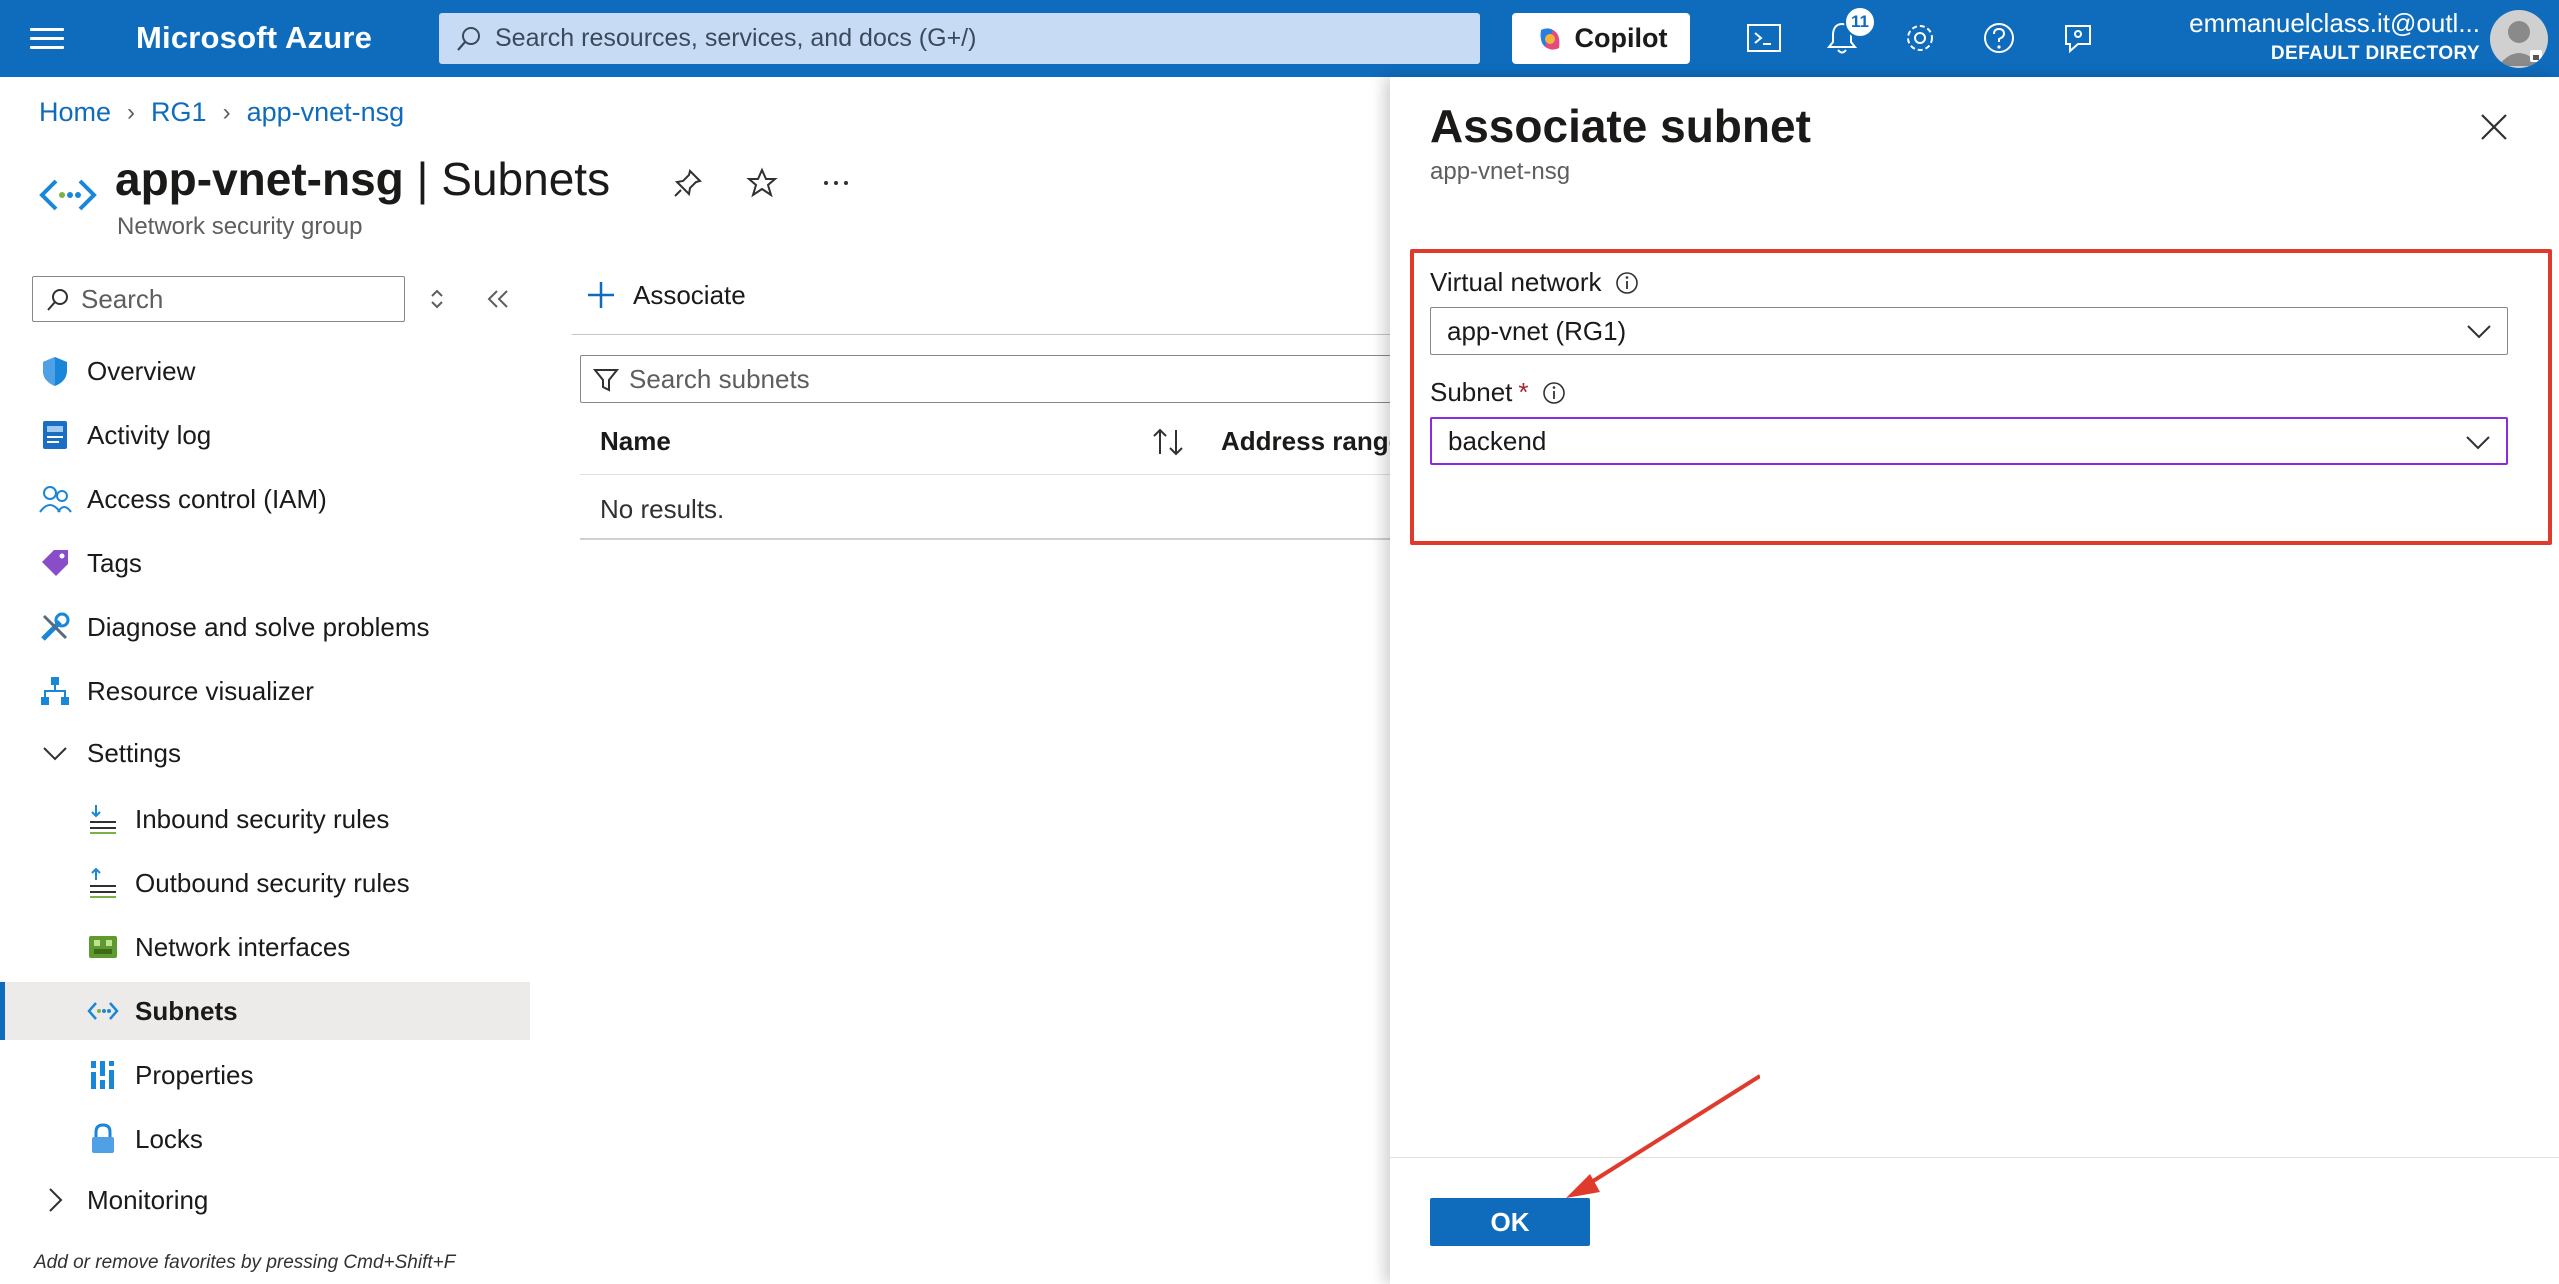  Describe the element at coordinates (103, 819) in the screenshot. I see `inbound-rules-icon` at that location.